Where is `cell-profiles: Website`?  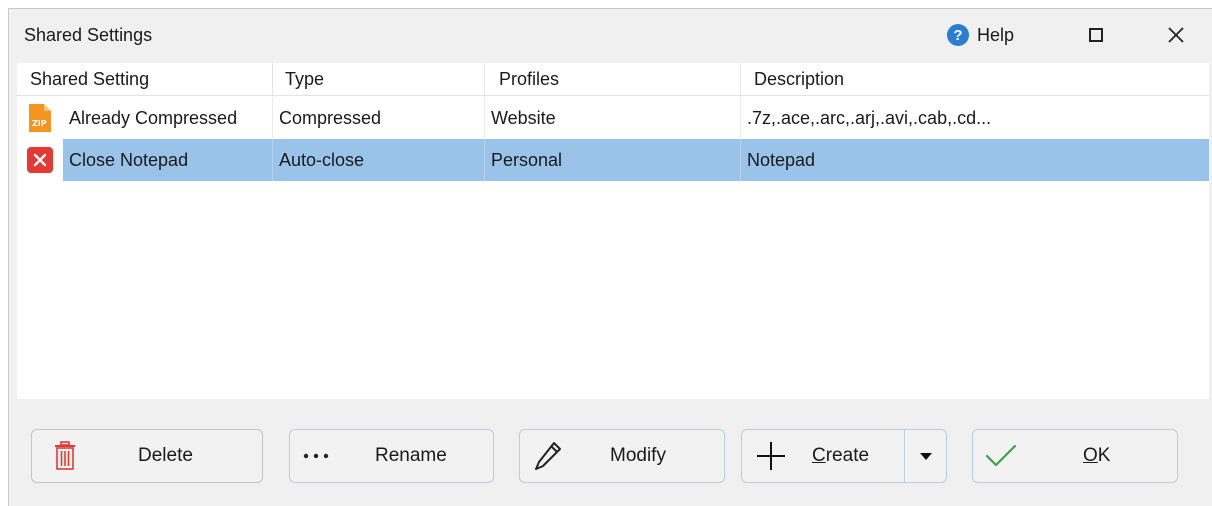
cell-profiles: Website is located at coordinates (613, 118).